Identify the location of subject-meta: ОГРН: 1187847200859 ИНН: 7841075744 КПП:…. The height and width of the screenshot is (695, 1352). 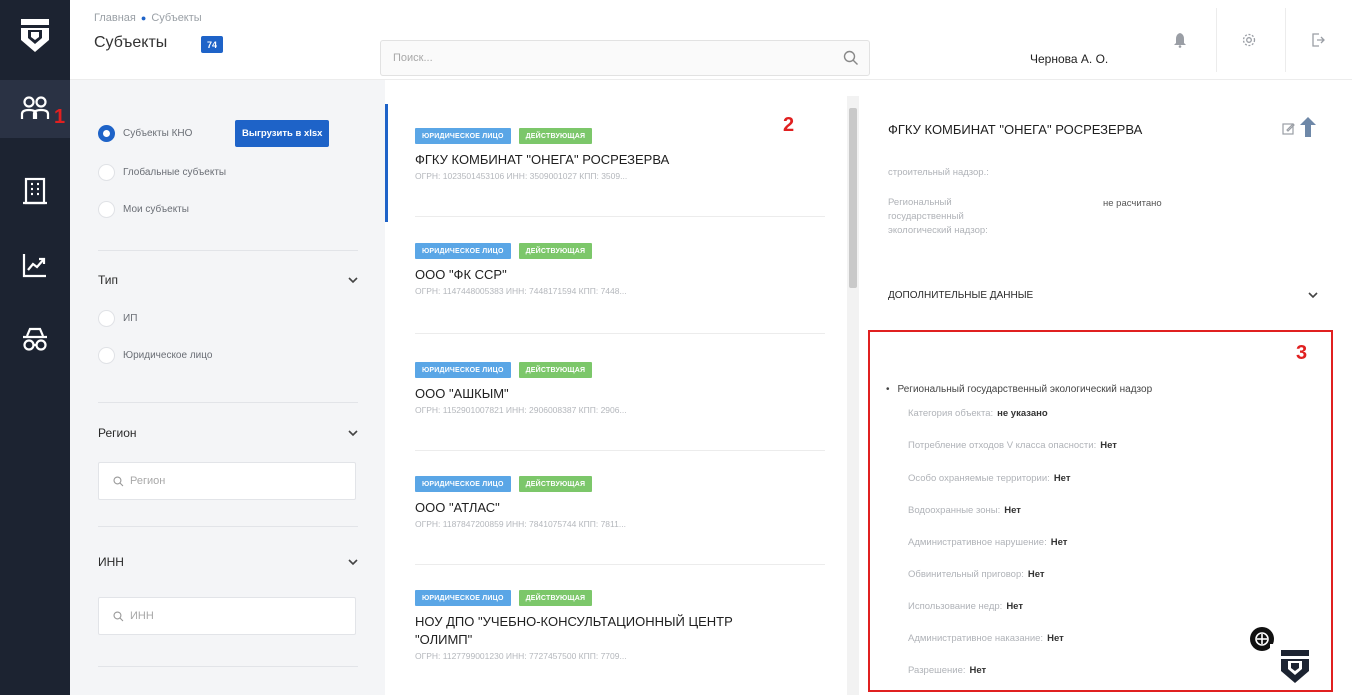
(520, 524).